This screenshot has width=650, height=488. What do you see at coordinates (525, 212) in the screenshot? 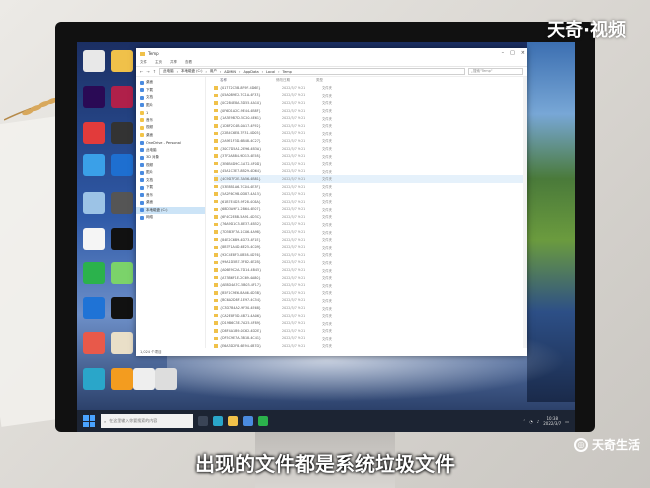
I see `vertical-scrollbar` at bounding box center [525, 212].